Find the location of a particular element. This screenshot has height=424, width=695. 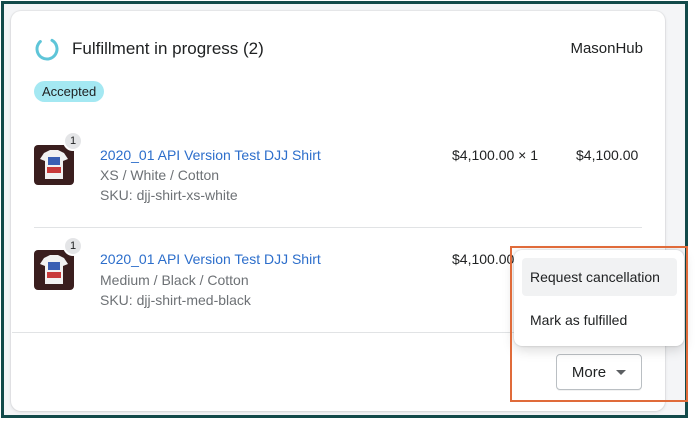

progress-circle-icon is located at coordinates (47, 49).